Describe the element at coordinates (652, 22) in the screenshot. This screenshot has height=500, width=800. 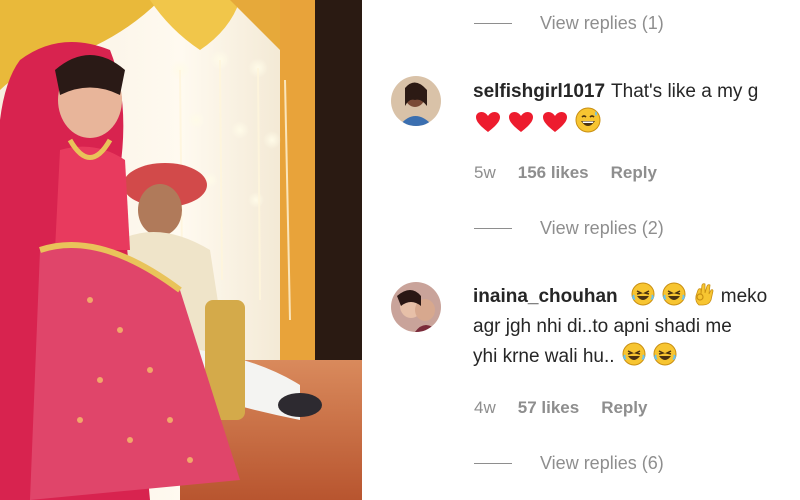
I see `view-replies-count: (1)` at that location.